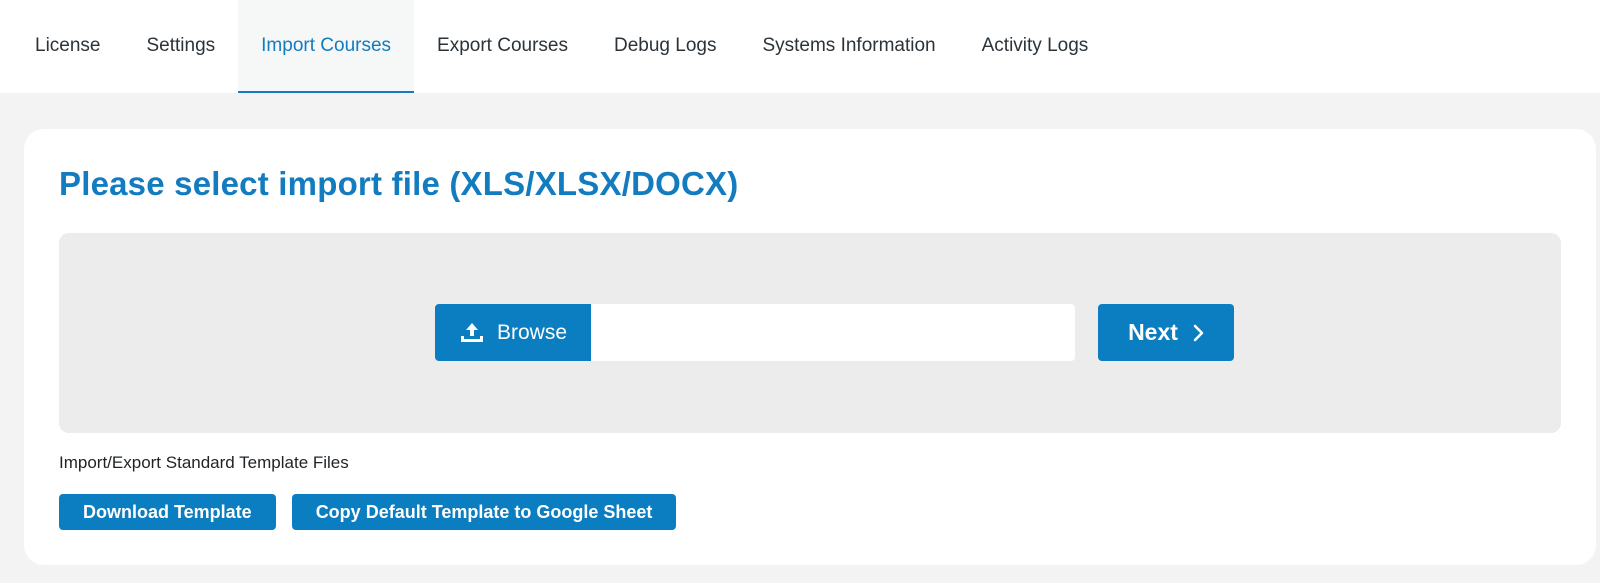 The height and width of the screenshot is (583, 1600). What do you see at coordinates (326, 46) in the screenshot?
I see `tab-import-courses: Import Courses` at bounding box center [326, 46].